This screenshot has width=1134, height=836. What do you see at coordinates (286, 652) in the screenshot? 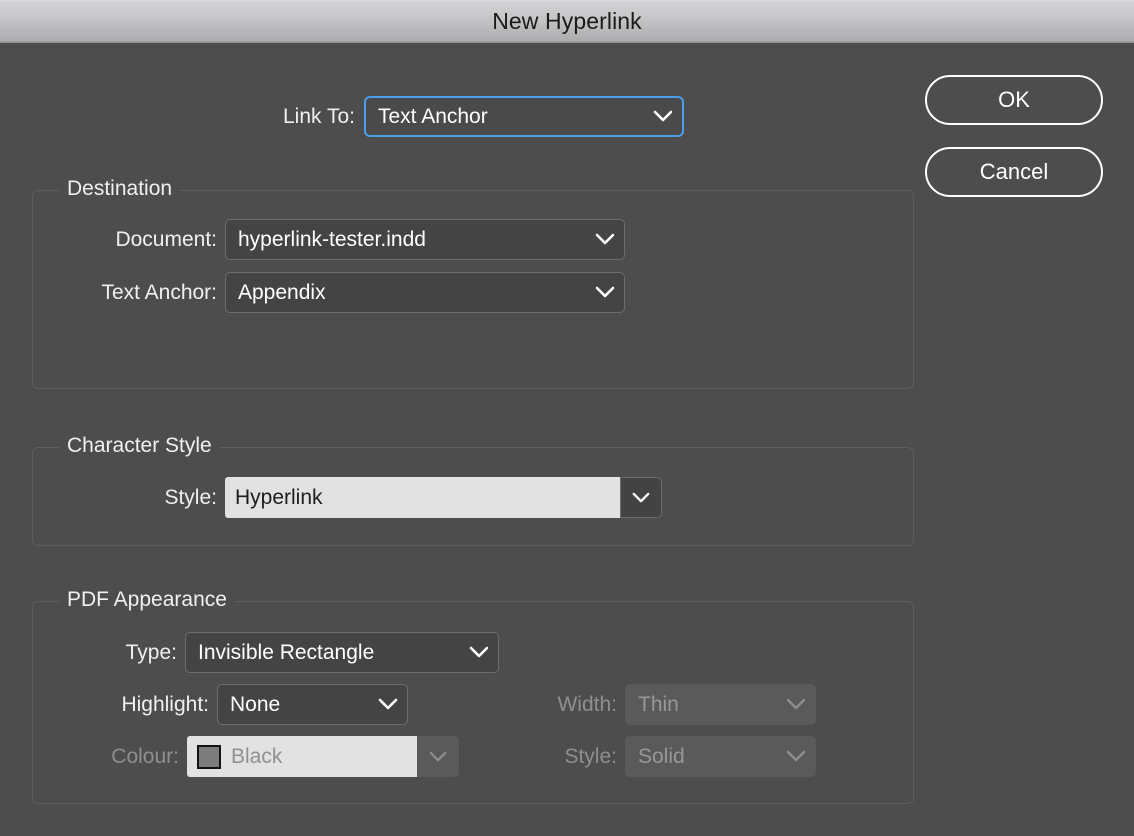
I see `type-value: Invisible Rectangle` at bounding box center [286, 652].